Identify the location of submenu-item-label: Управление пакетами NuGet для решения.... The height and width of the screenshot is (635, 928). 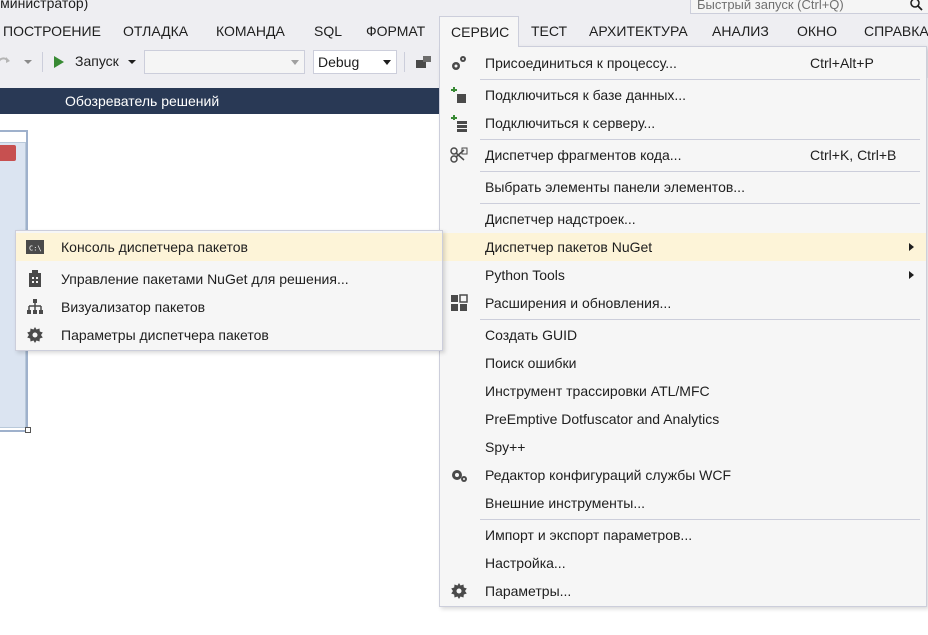
(205, 279).